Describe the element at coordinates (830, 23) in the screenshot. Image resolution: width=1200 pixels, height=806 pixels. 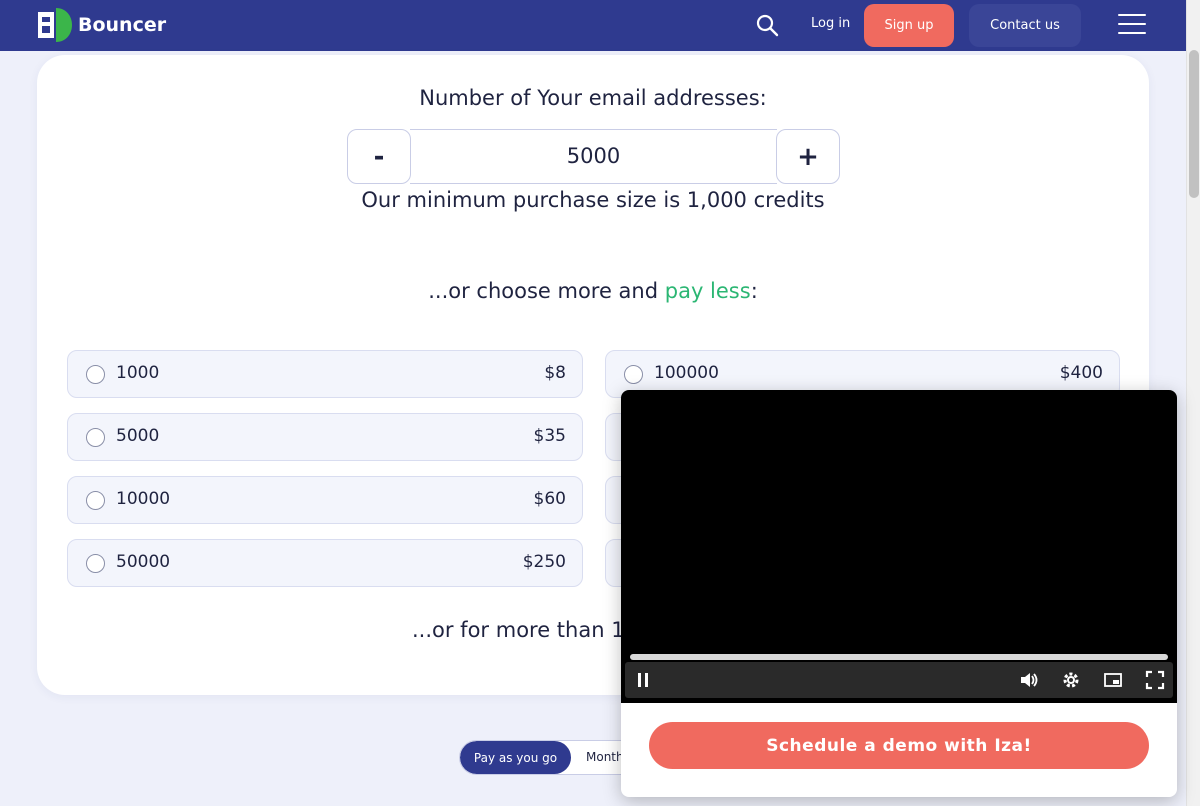
I see `login-link: Log in` at that location.